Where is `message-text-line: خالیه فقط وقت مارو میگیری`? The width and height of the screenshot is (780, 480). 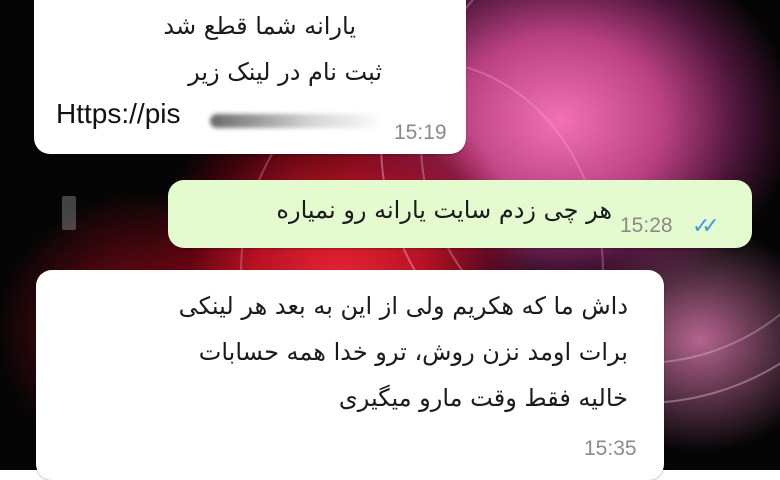 message-text-line: خالیه فقط وقت مارو میگیری is located at coordinates (483, 398).